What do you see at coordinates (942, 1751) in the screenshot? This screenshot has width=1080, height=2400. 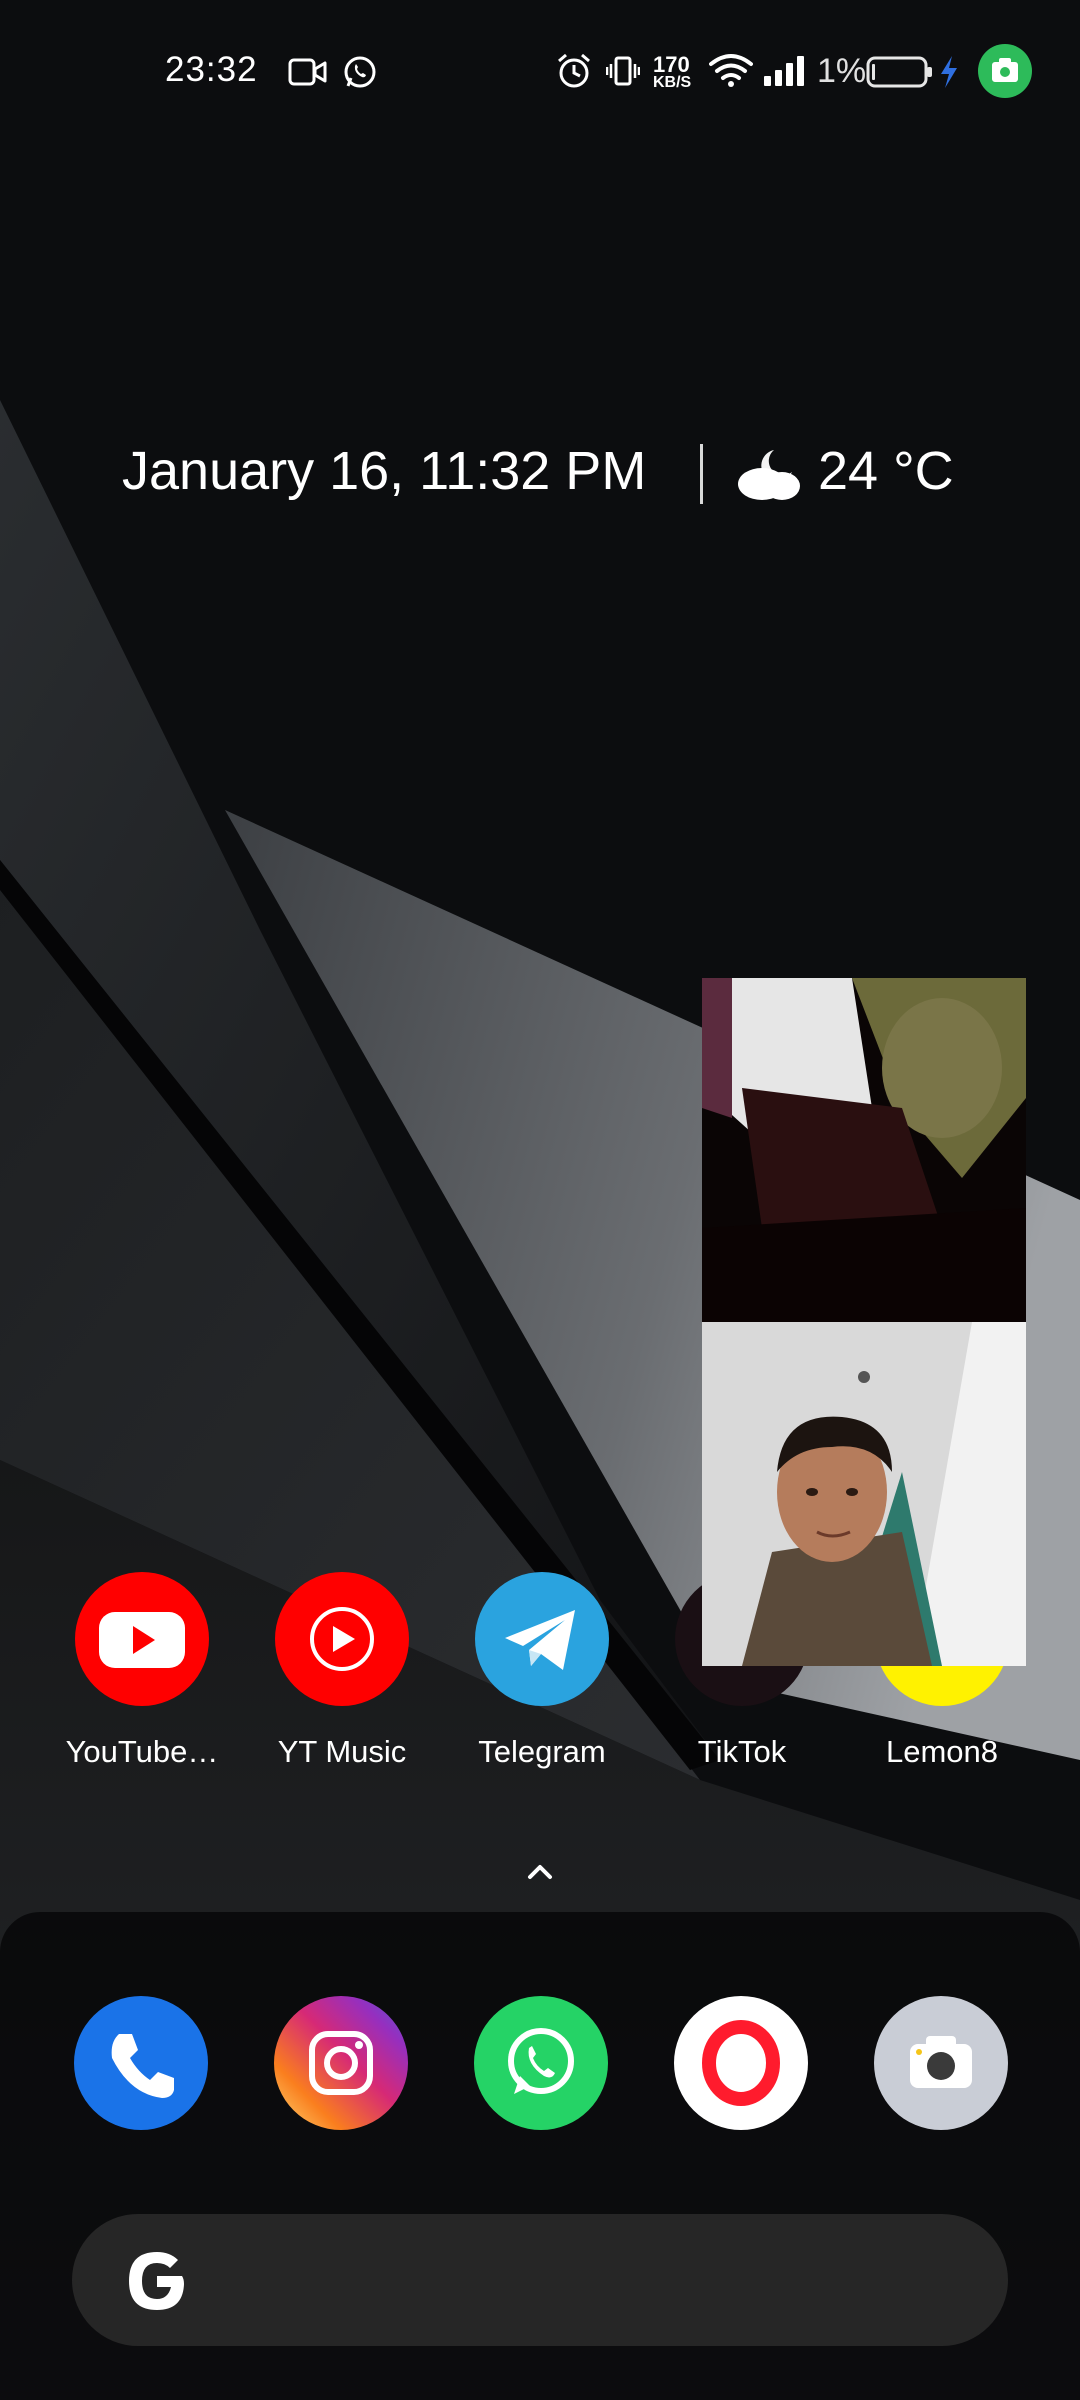 I see `app-label: Lemon8` at bounding box center [942, 1751].